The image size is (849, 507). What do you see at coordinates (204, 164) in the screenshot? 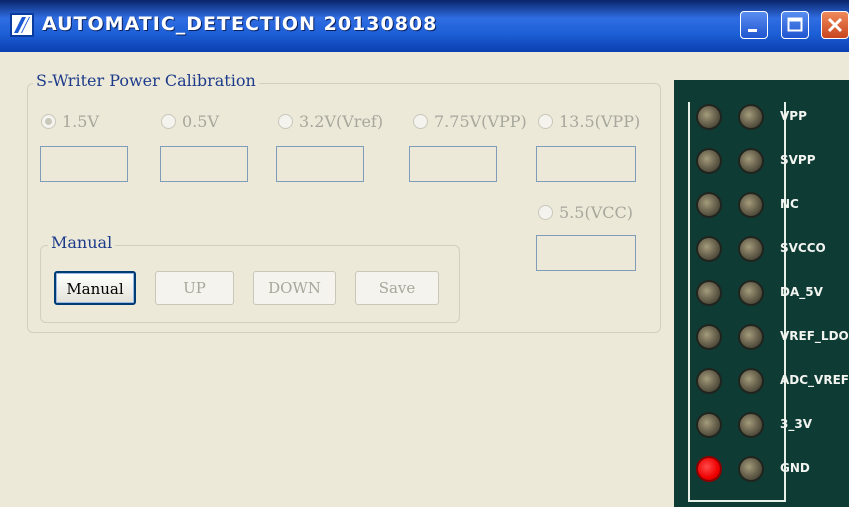
I see `value-field-0-5v` at bounding box center [204, 164].